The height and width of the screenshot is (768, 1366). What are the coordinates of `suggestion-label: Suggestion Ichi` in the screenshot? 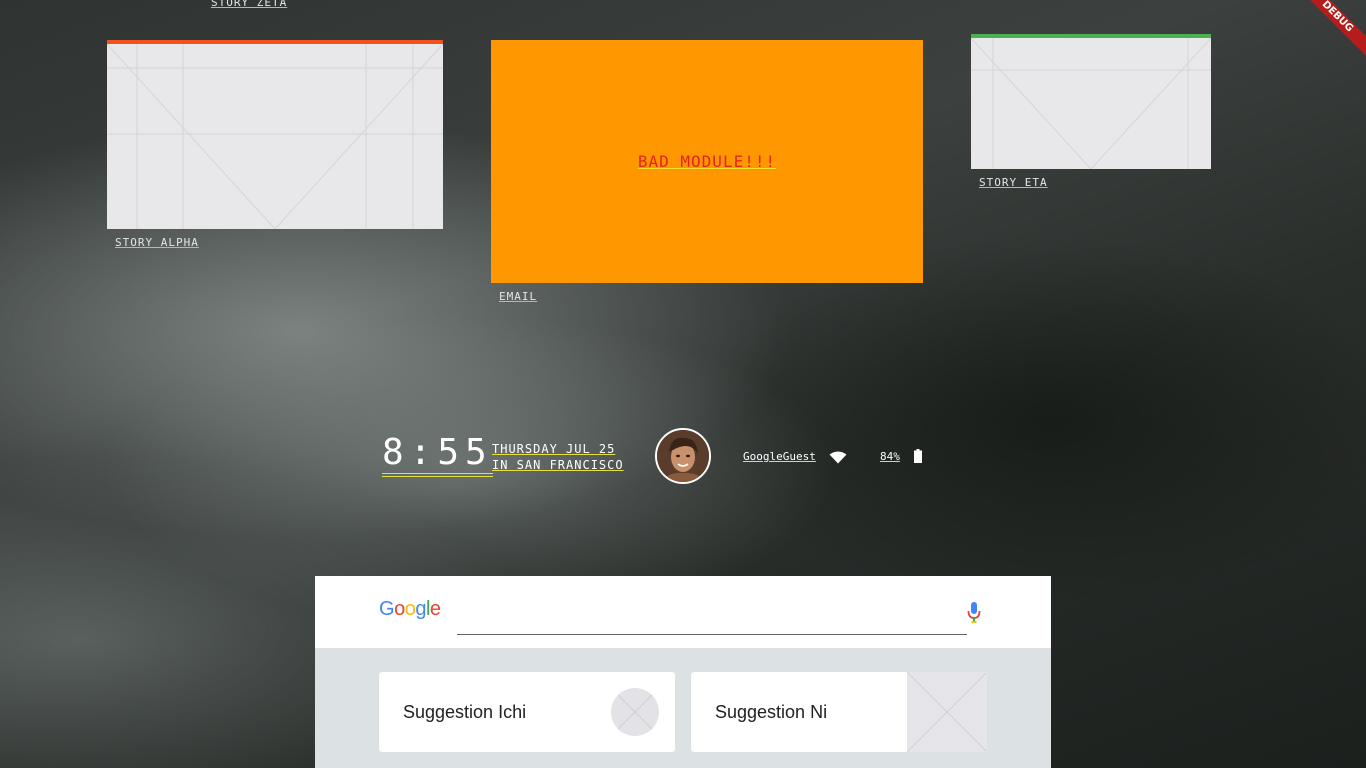 It's located at (465, 712).